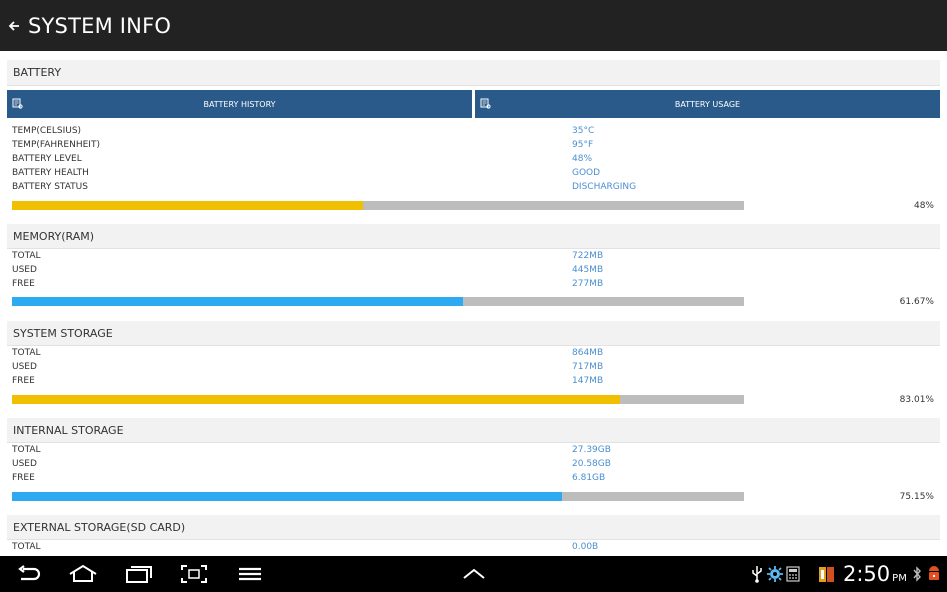 This screenshot has height=592, width=947. Describe the element at coordinates (473, 236) in the screenshot. I see `memory-section-header: MEMORY(RAM)` at that location.